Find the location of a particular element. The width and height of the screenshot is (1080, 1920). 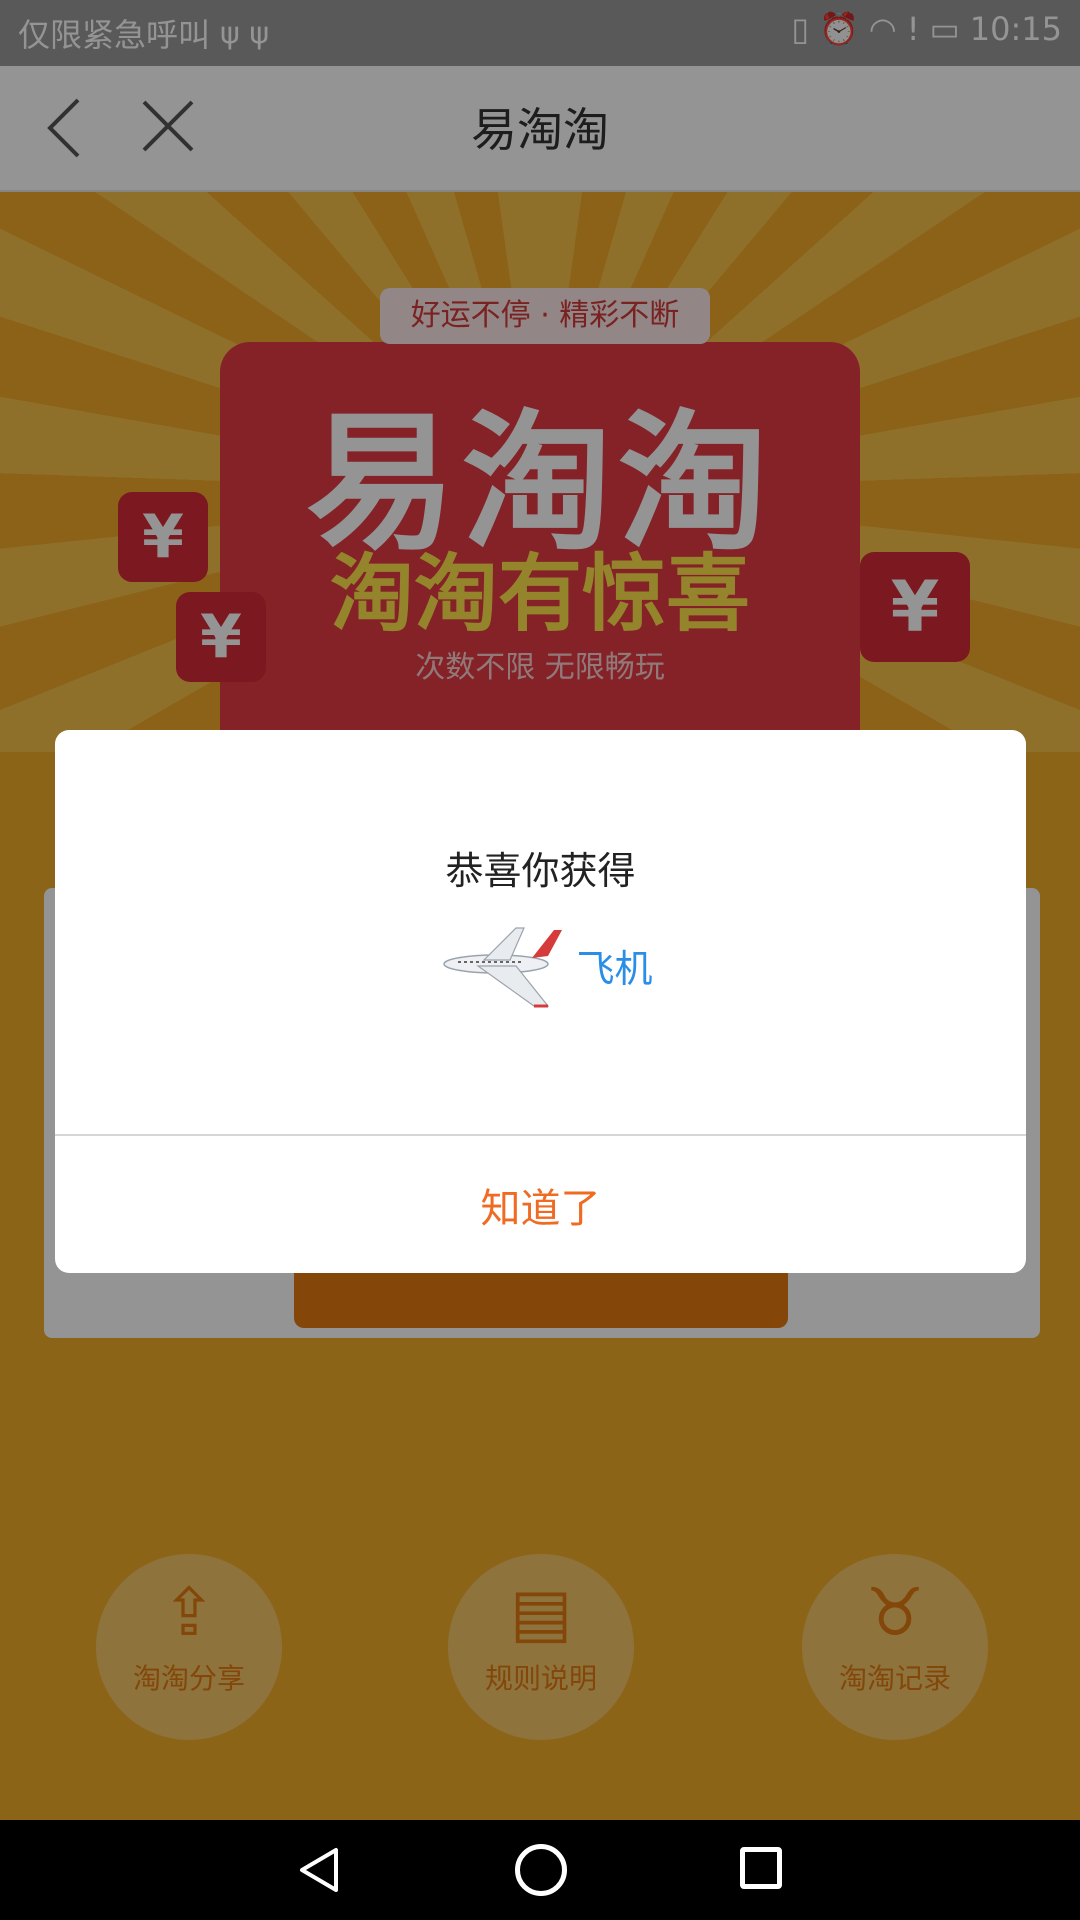

prize-row: 飞机 is located at coordinates (540, 965).